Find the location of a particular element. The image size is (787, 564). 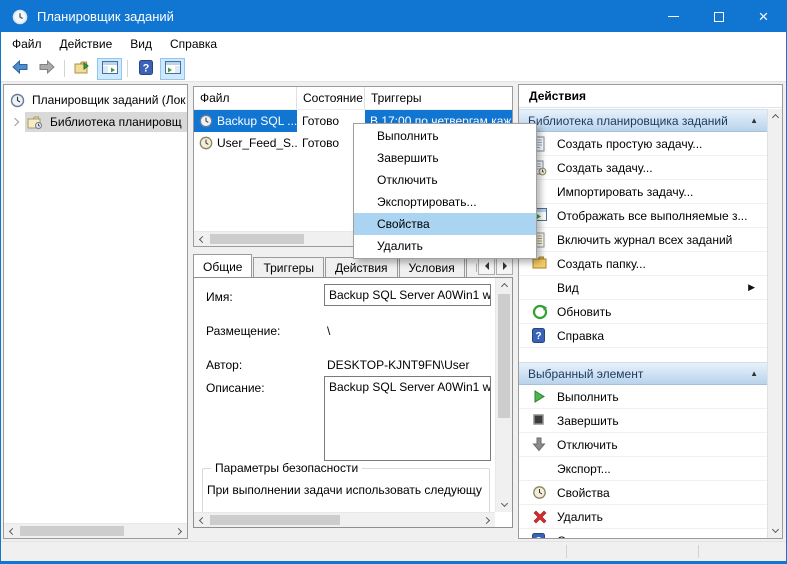

context-menu-run: Выполнить is located at coordinates (445, 136).